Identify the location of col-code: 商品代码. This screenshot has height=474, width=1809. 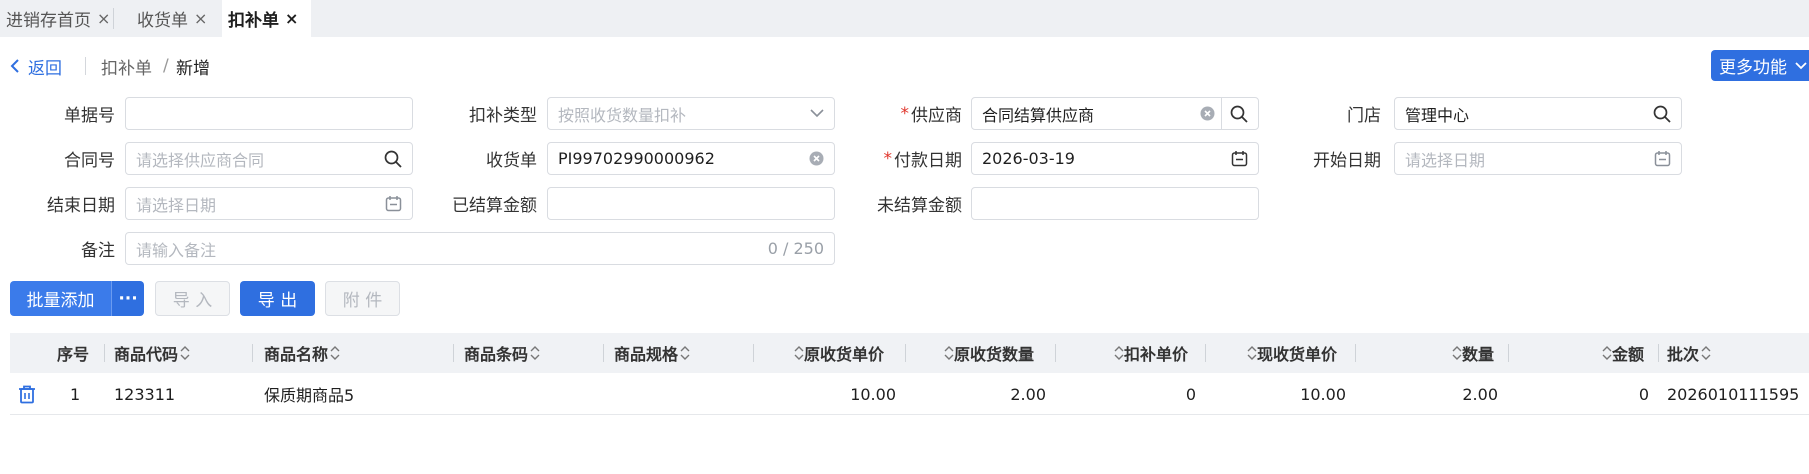
(152, 353).